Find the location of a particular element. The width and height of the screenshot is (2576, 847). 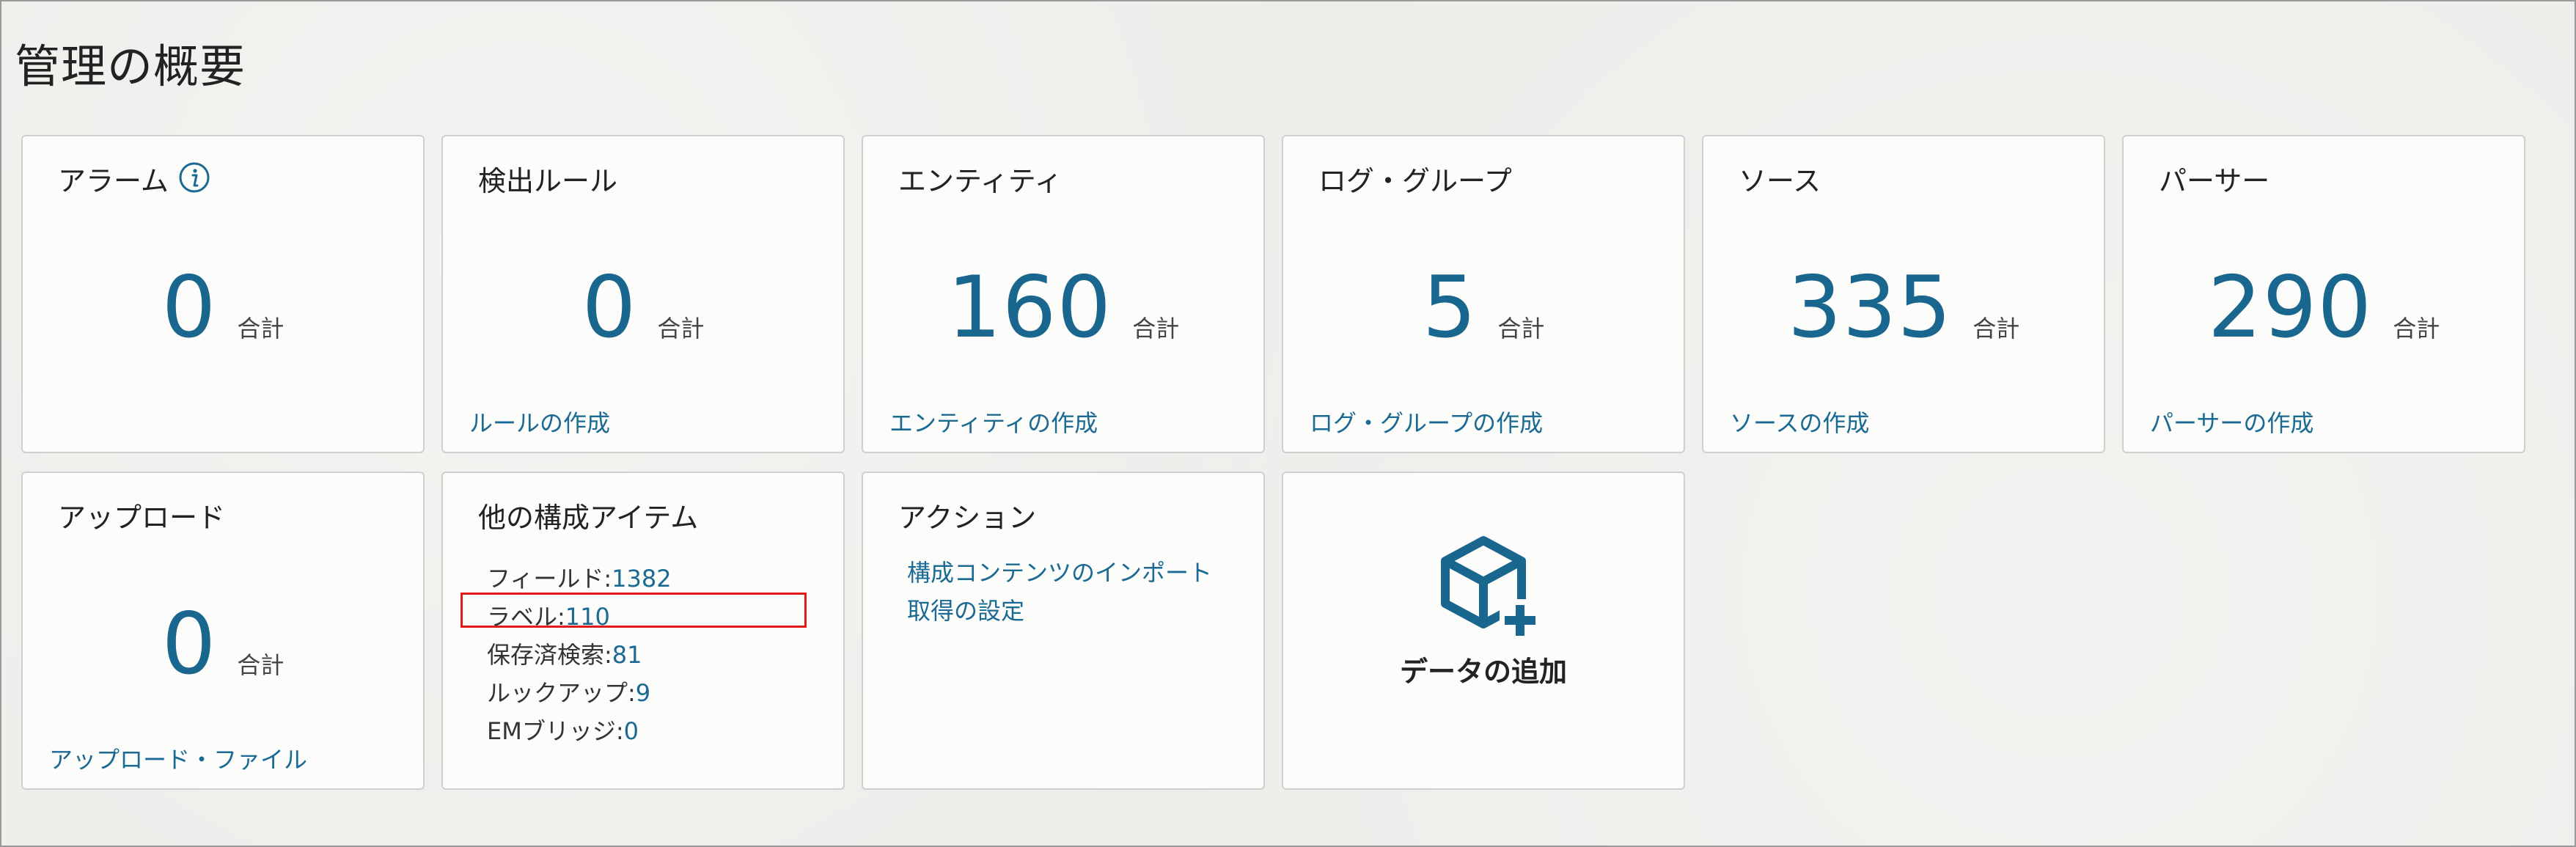

create-source-link: ソースの作成 is located at coordinates (1800, 422).